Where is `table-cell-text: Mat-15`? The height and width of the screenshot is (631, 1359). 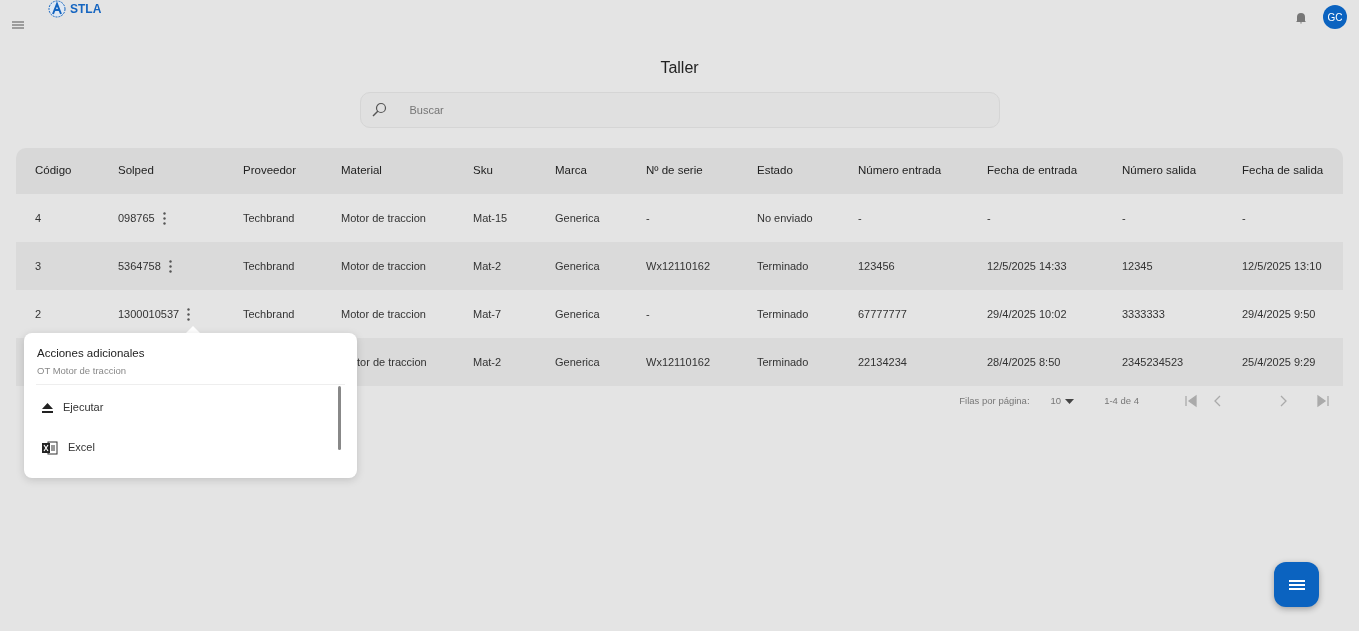
table-cell-text: Mat-15 is located at coordinates (490, 218).